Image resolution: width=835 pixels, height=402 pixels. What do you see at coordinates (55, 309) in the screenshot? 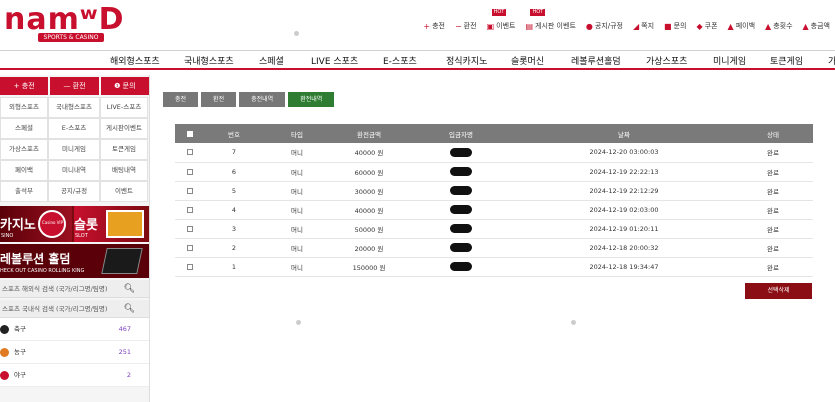
I see `domestic-search-label: 스포츠 국내식 검색 (국가/리그명/팀명)` at bounding box center [55, 309].